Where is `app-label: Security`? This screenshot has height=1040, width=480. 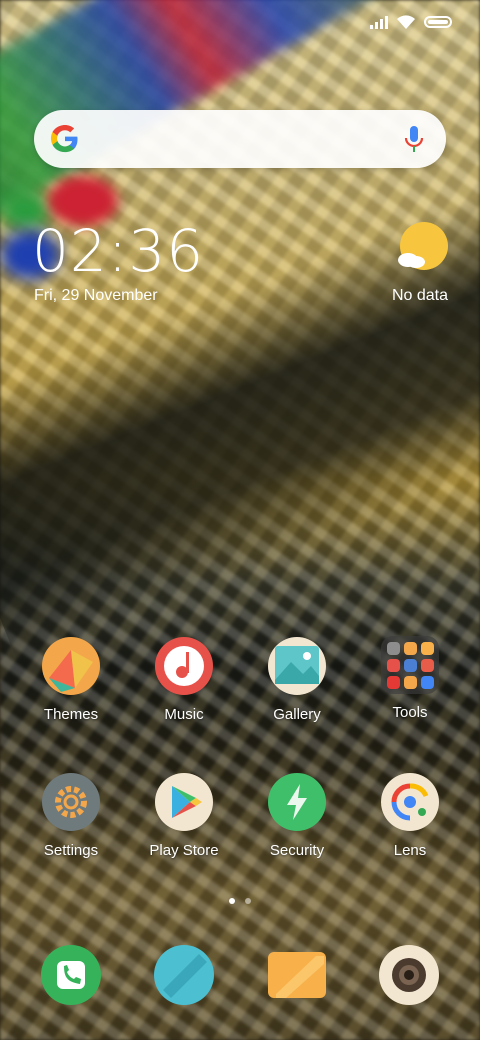 app-label: Security is located at coordinates (297, 850).